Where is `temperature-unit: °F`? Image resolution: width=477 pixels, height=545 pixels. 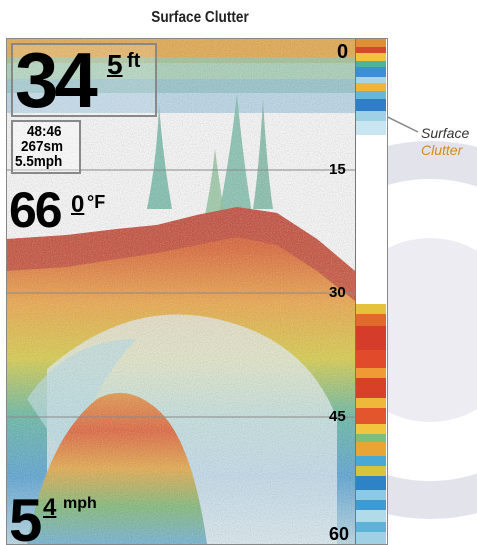 temperature-unit: °F is located at coordinates (96, 202).